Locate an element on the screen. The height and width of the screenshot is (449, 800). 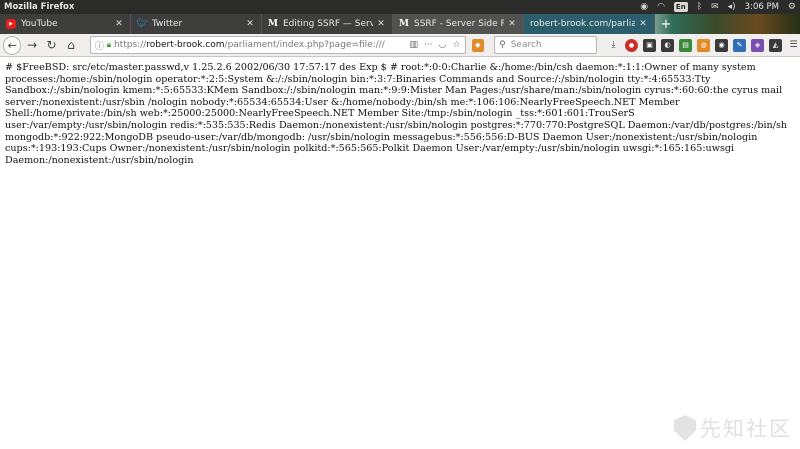
extension-purple-icon: ◈ is located at coordinates (758, 45).